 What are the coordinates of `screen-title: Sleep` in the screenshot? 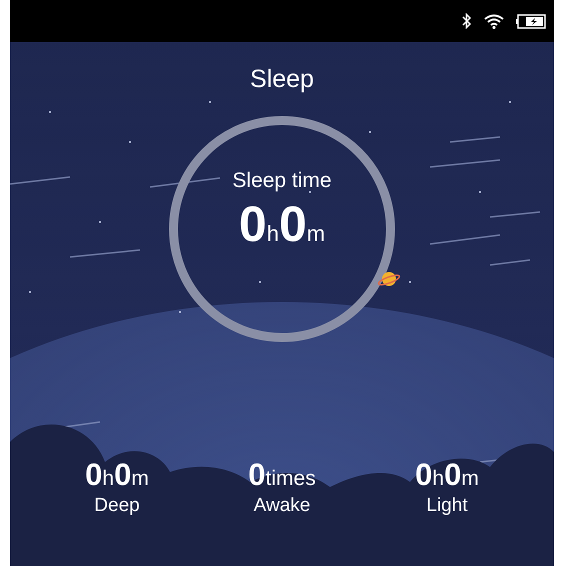 It's located at (282, 79).